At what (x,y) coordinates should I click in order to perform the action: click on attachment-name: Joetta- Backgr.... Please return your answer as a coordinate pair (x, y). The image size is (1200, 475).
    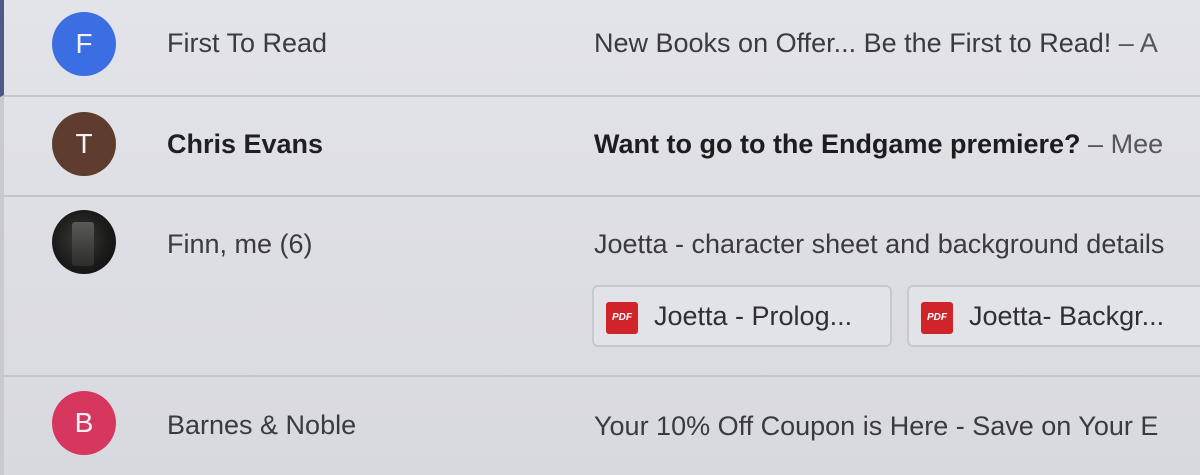
    Looking at the image, I should click on (1067, 316).